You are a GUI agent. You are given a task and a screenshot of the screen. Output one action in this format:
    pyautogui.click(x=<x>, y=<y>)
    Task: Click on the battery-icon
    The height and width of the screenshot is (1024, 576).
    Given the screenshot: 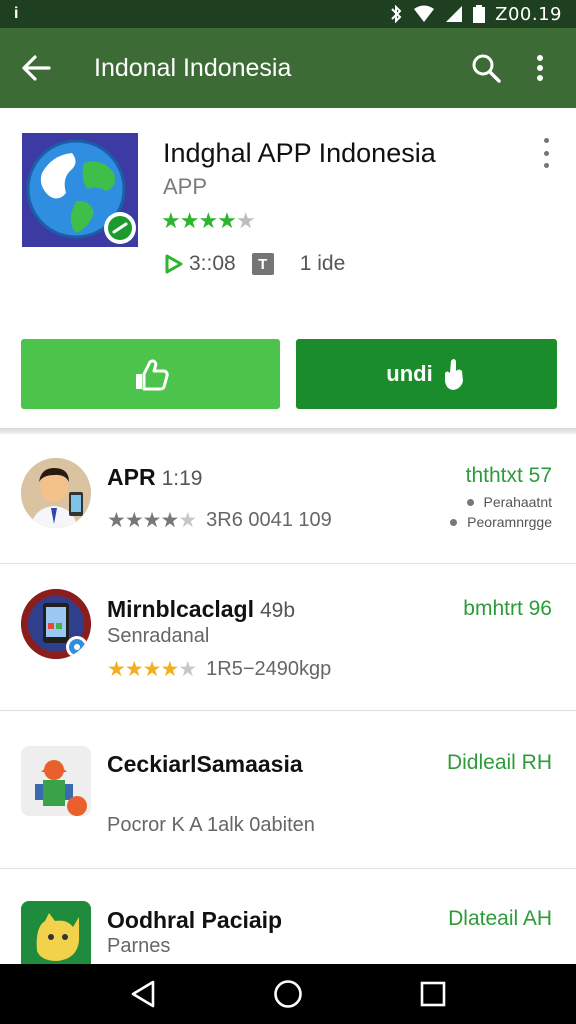 What is the action you would take?
    pyautogui.click(x=479, y=14)
    